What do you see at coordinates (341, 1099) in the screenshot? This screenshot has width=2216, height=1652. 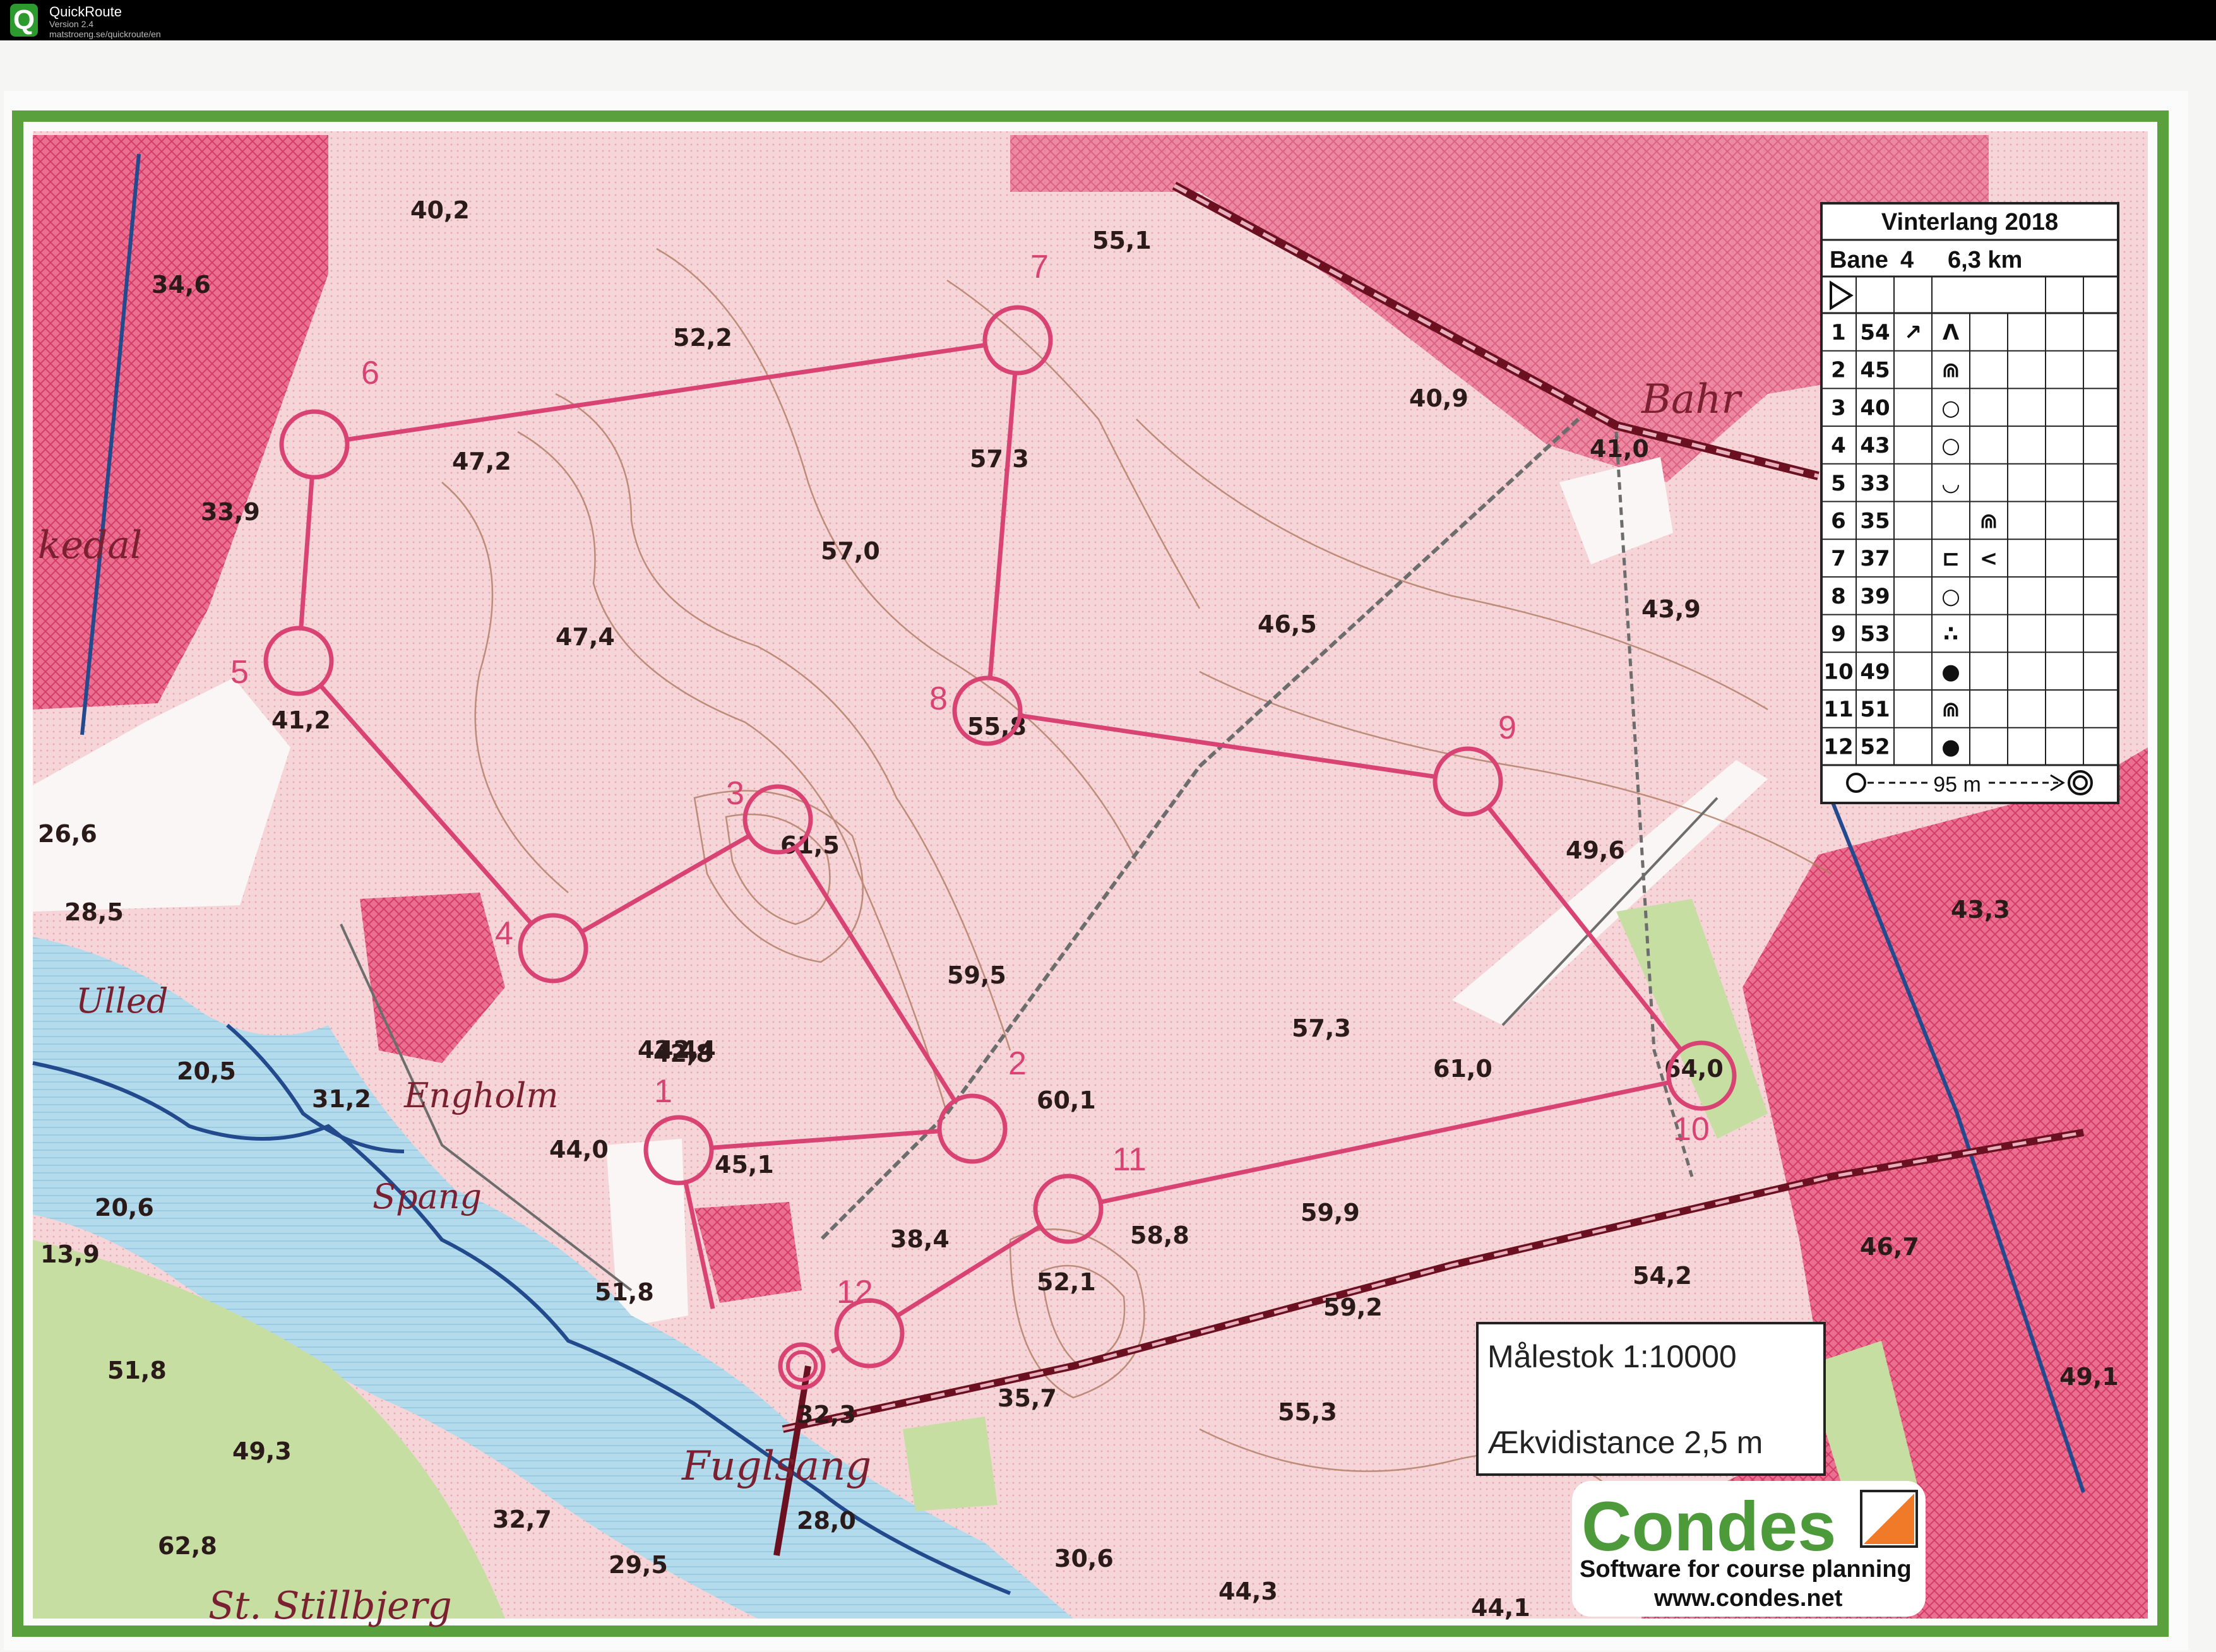 I see `spot-height: 31,2` at bounding box center [341, 1099].